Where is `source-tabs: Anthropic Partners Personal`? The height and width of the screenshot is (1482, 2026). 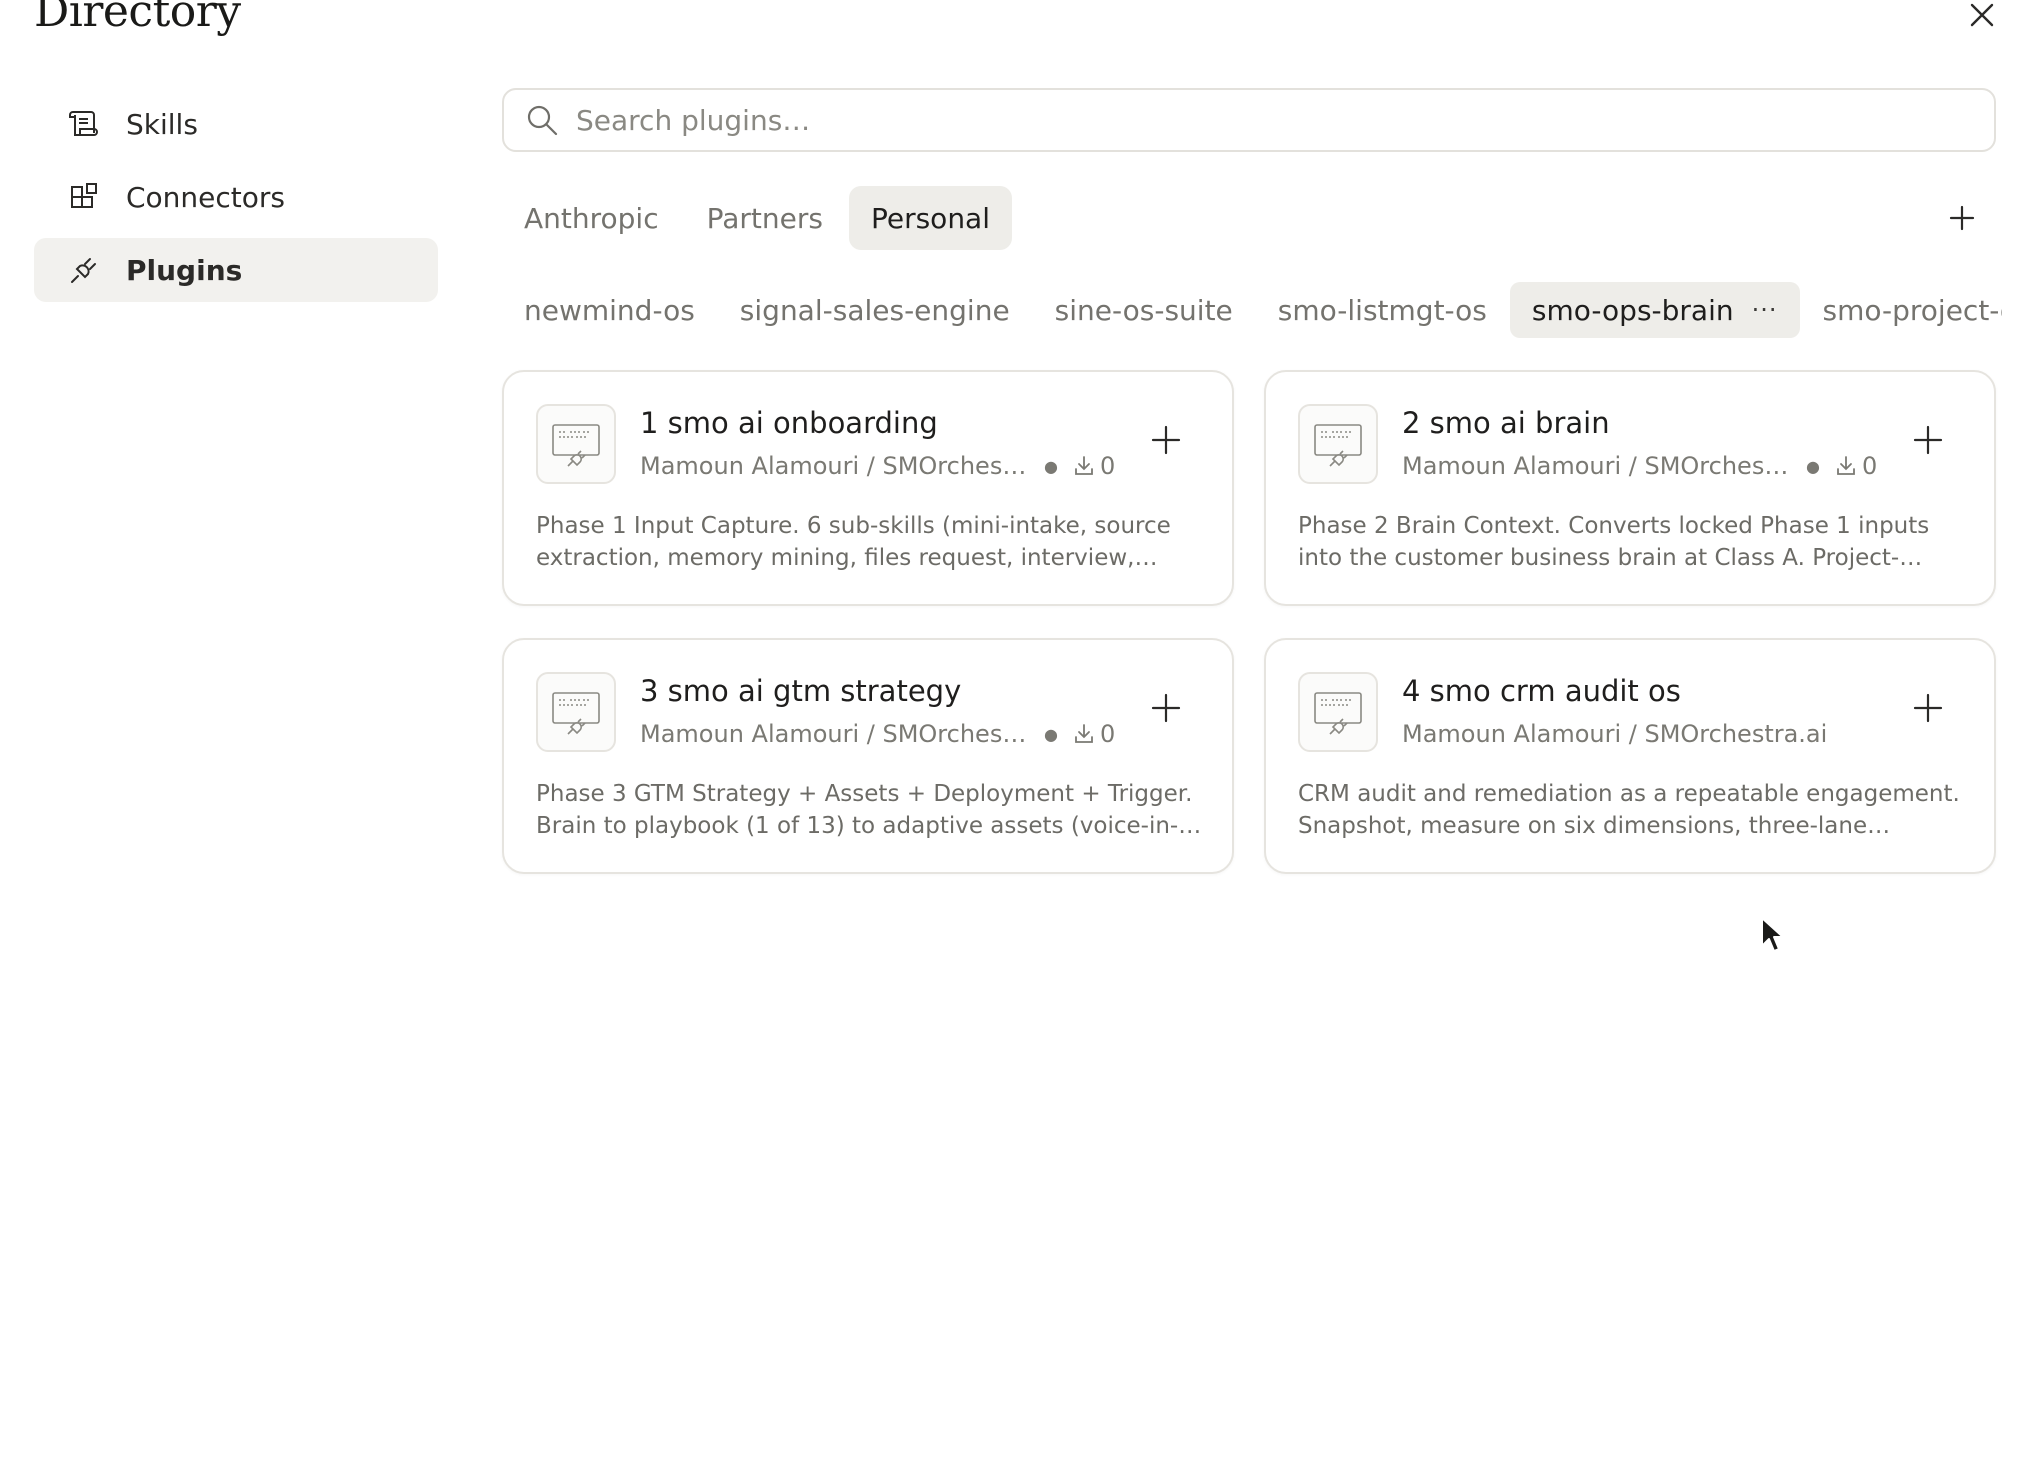 source-tabs: Anthropic Partners Personal is located at coordinates (759, 218).